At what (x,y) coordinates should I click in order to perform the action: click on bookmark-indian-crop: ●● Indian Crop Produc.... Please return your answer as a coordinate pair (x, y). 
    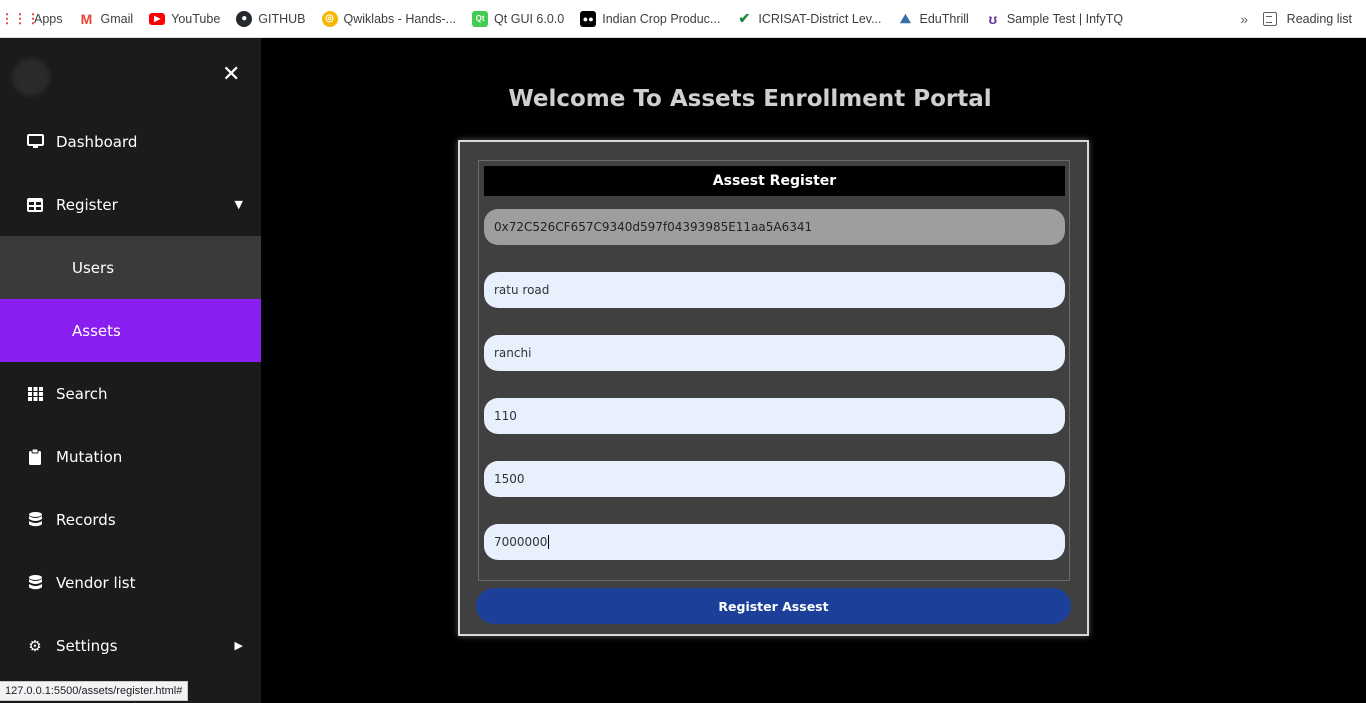
    Looking at the image, I should click on (650, 18).